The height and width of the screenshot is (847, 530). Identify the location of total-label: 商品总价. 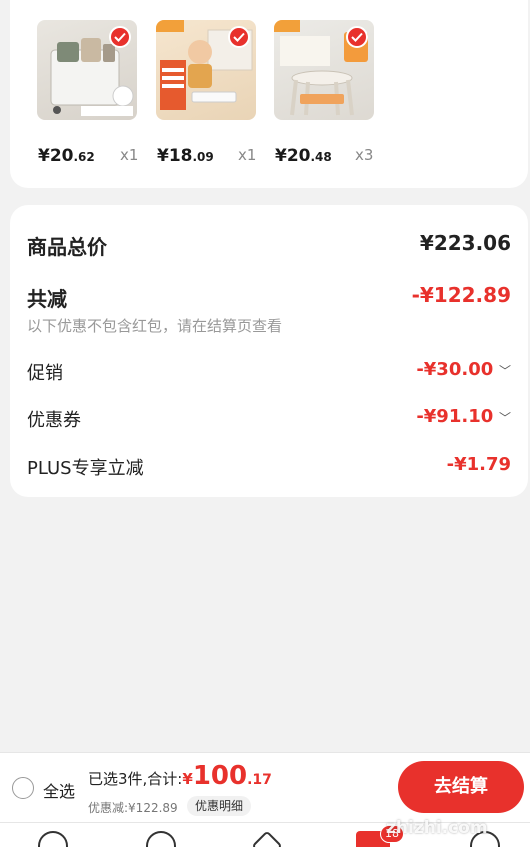
(67, 247).